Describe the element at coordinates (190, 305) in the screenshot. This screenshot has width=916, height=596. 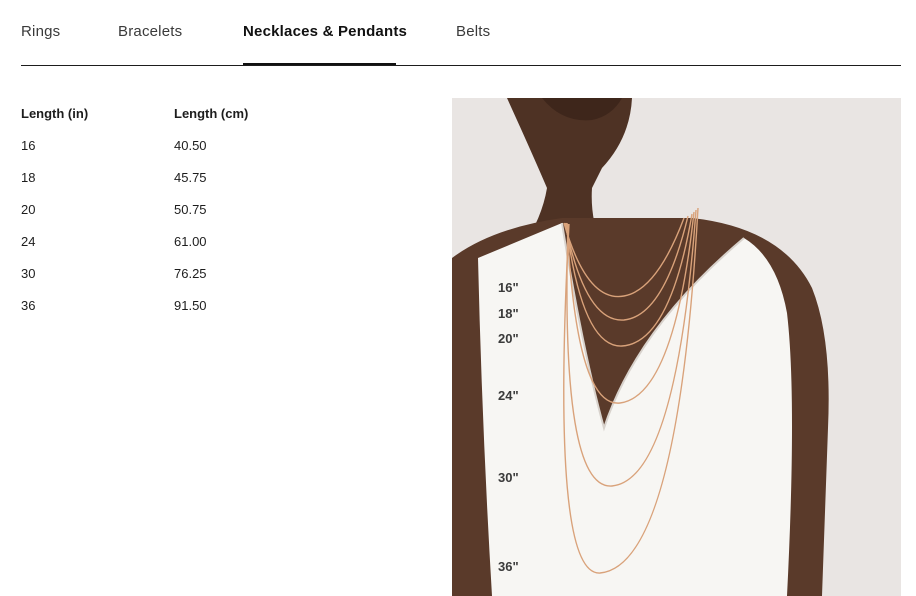
I see `length-cm-cell: 91.50` at that location.